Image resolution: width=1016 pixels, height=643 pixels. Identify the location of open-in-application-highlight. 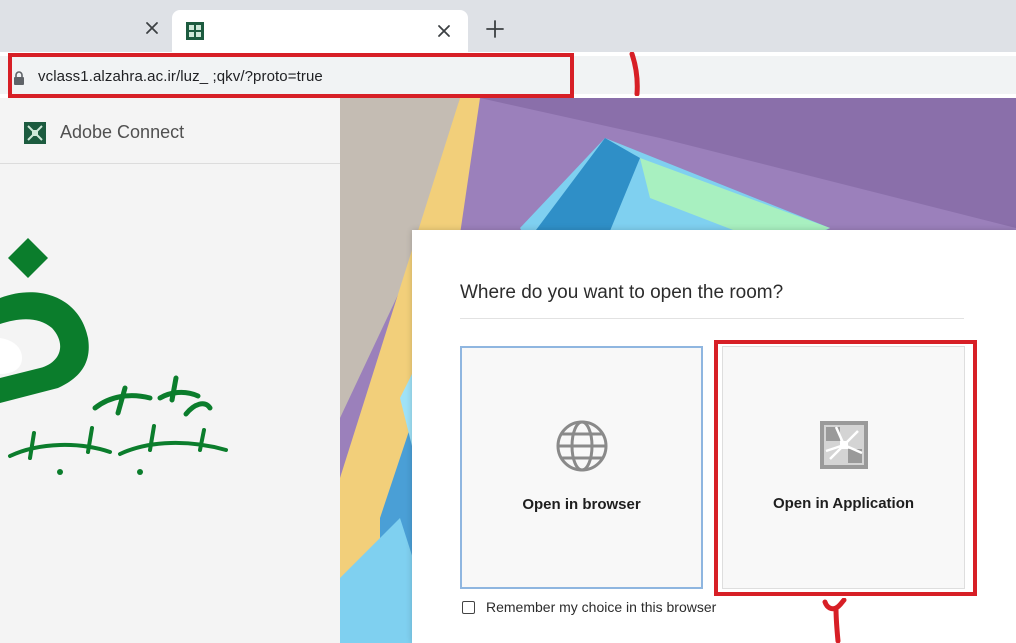
(845, 468).